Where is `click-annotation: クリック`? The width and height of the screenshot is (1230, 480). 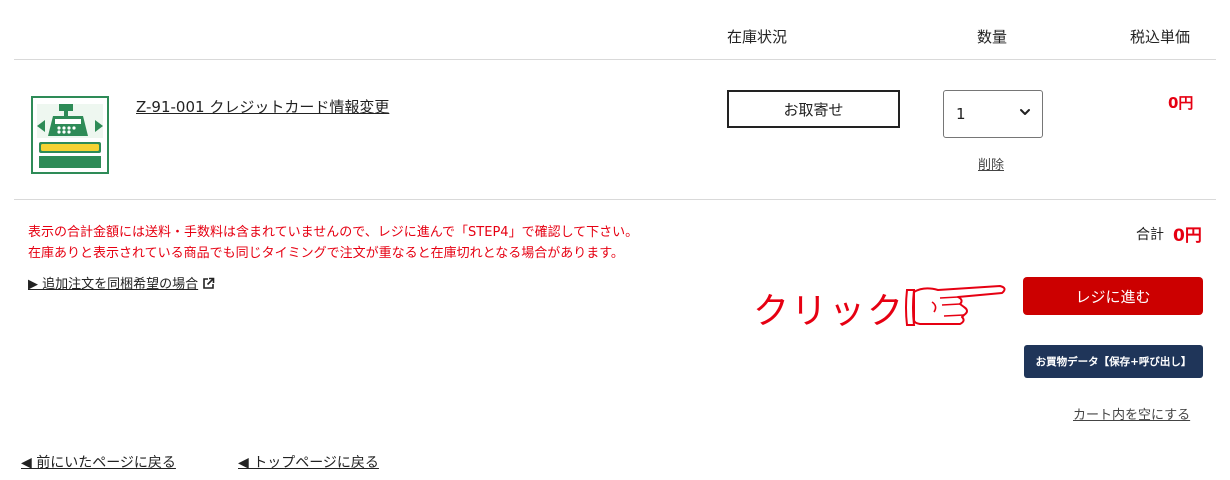
click-annotation: クリック is located at coordinates (829, 311).